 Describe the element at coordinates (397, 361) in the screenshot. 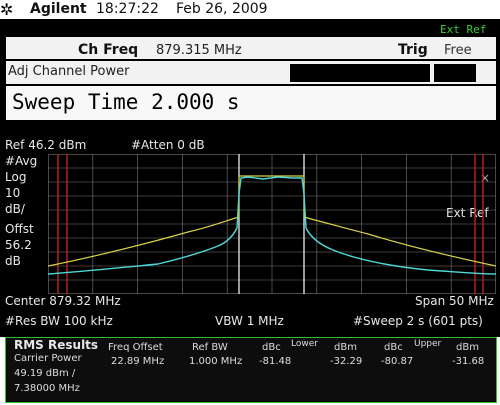

I see `upper-dbc-value: -80.87` at that location.